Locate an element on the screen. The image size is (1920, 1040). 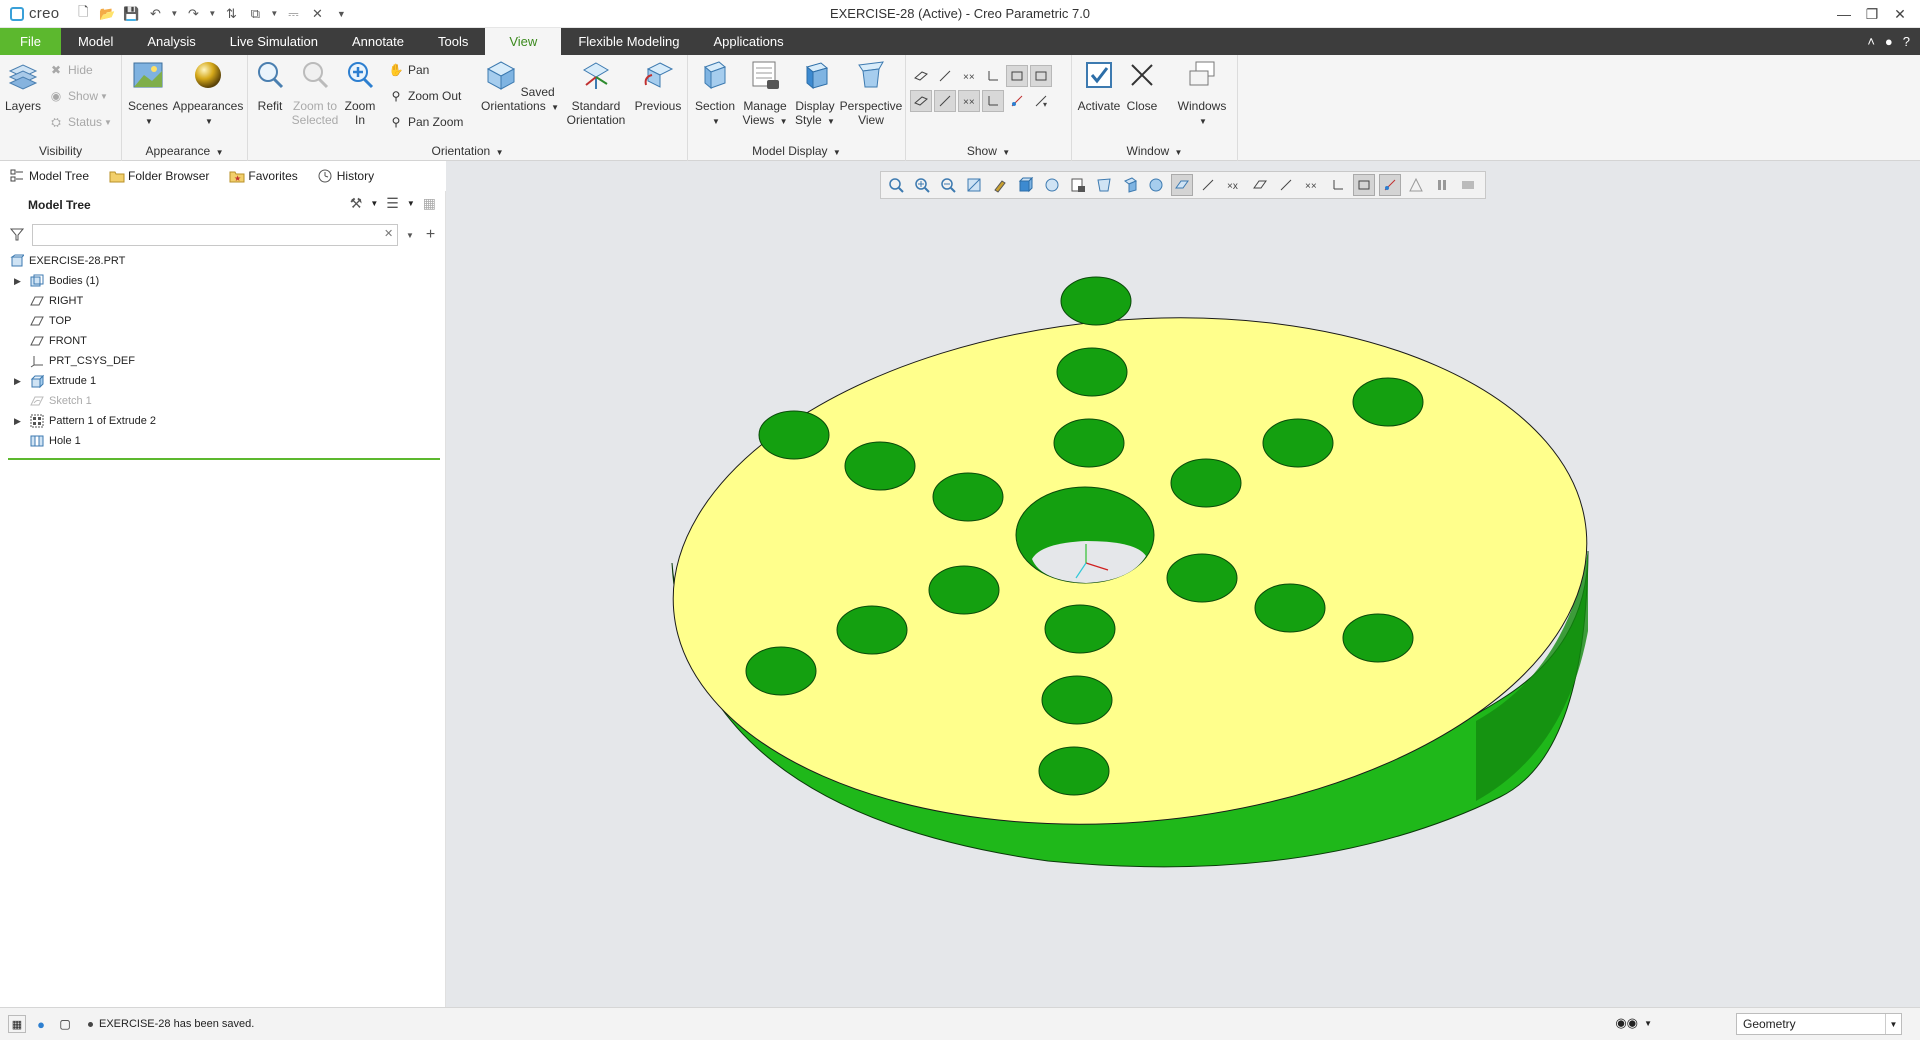
window-group-label: Window ▼ is located at coordinates (1154, 151).